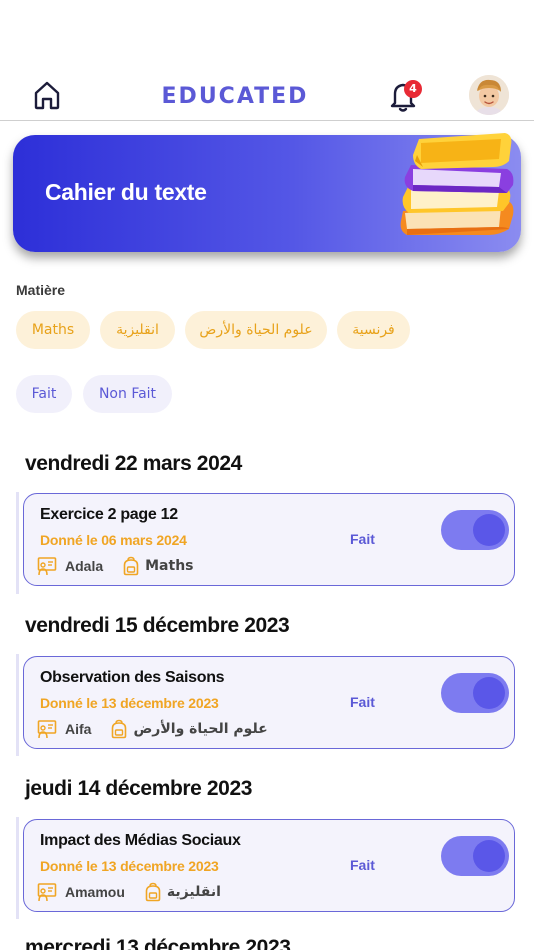  What do you see at coordinates (95, 892) in the screenshot?
I see `teacher-name: Amamou` at bounding box center [95, 892].